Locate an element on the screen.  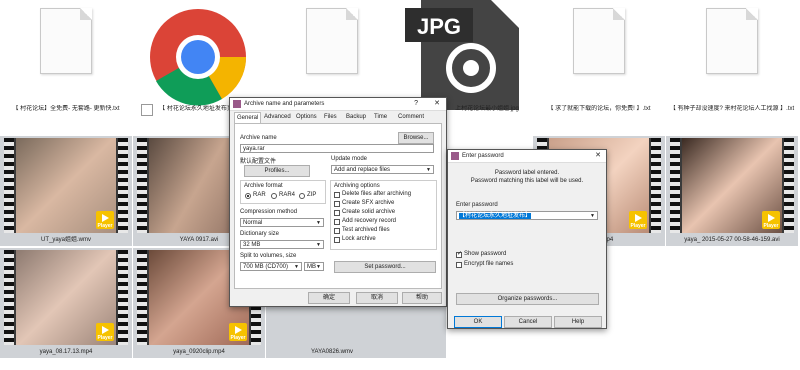
file-label: yaya_0920clip.mp4 is located at coordinates (199, 352).